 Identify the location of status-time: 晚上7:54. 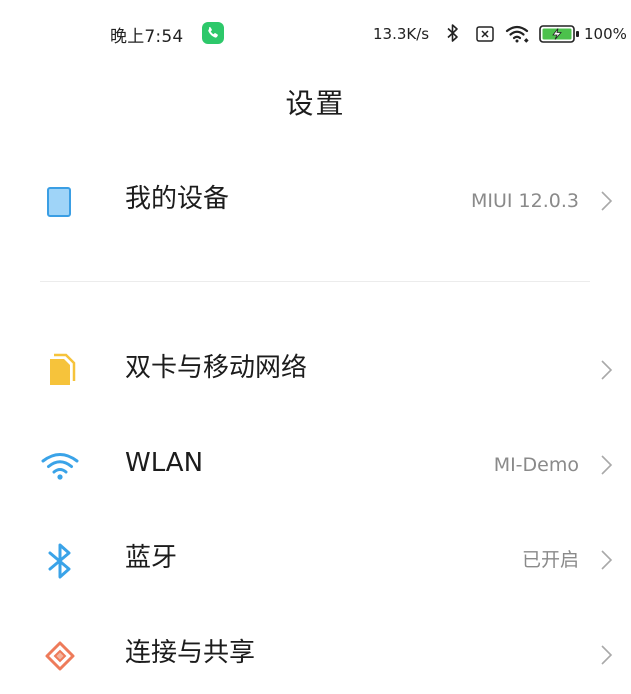
(147, 37).